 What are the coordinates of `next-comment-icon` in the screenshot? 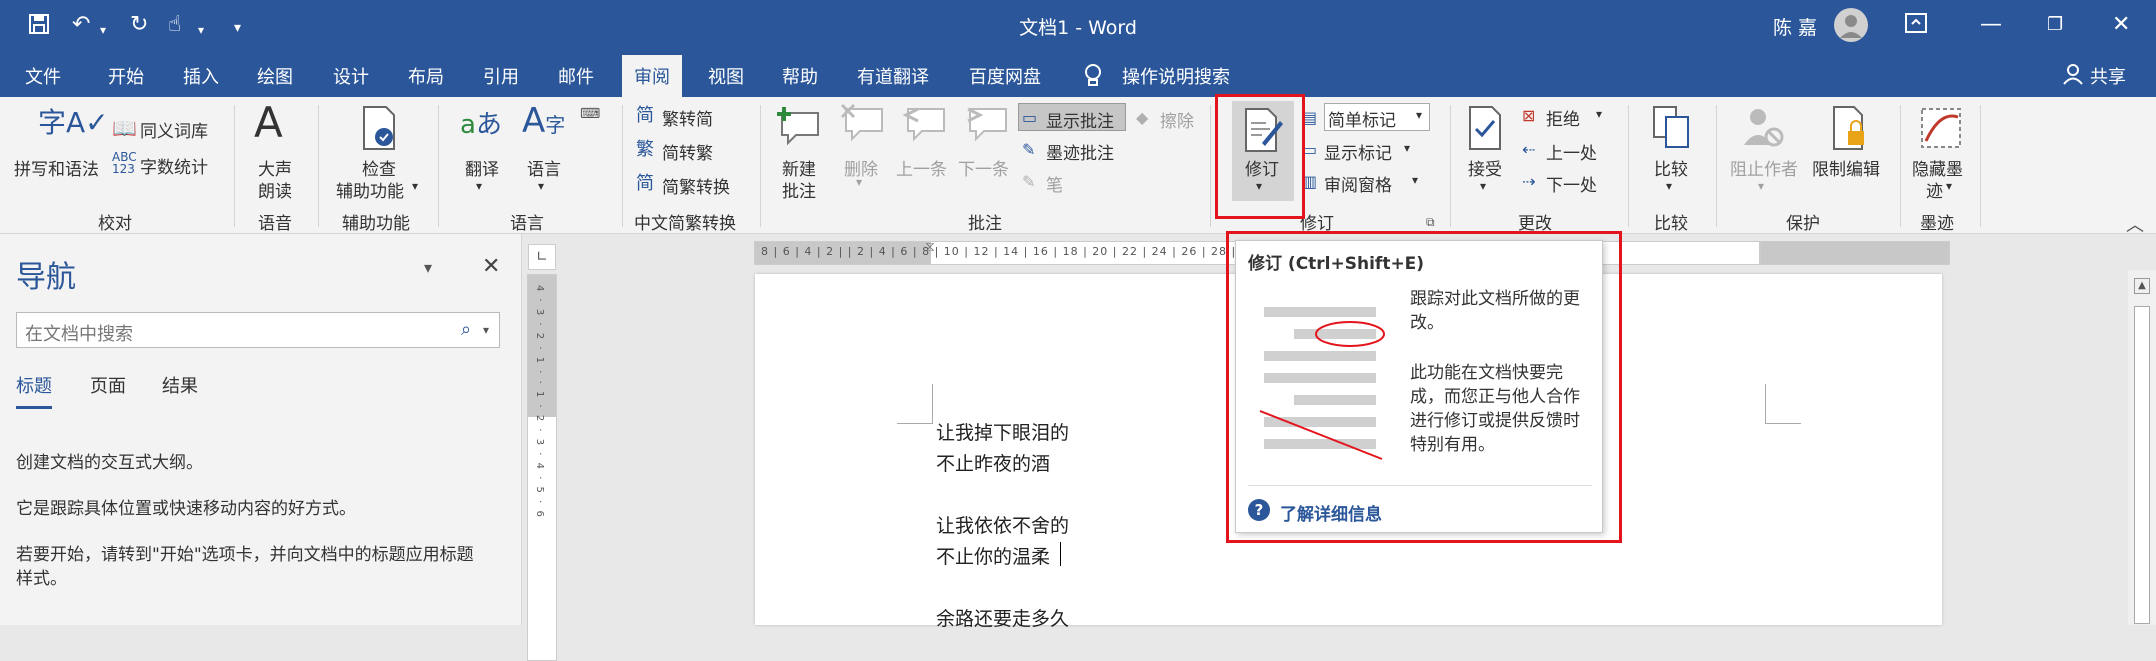 It's located at (985, 126).